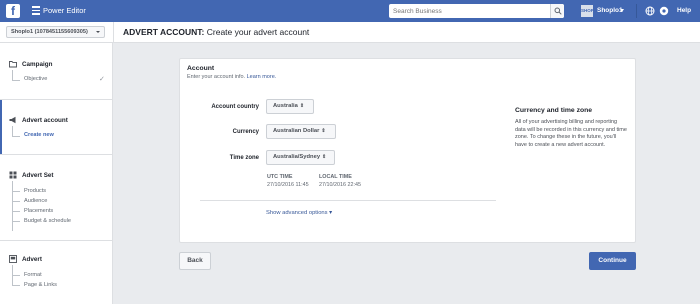 Image resolution: width=700 pixels, height=304 pixels. Describe the element at coordinates (330, 213) in the screenshot. I see `chevron-down-icon: ▾` at that location.